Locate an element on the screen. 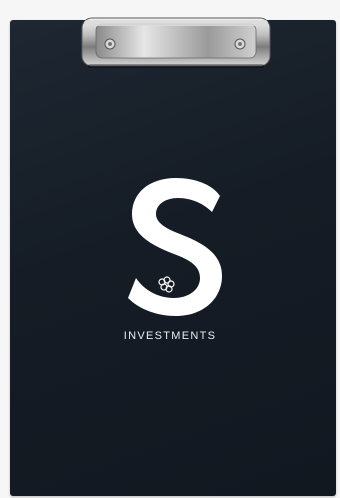 The width and height of the screenshot is (340, 498). s-investments-logo-icon is located at coordinates (175, 247).